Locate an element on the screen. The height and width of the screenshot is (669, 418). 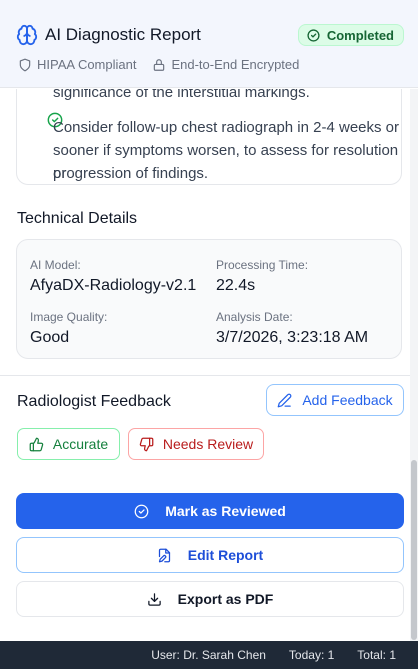
add-feedback-button: Add Feedback is located at coordinates (335, 400).